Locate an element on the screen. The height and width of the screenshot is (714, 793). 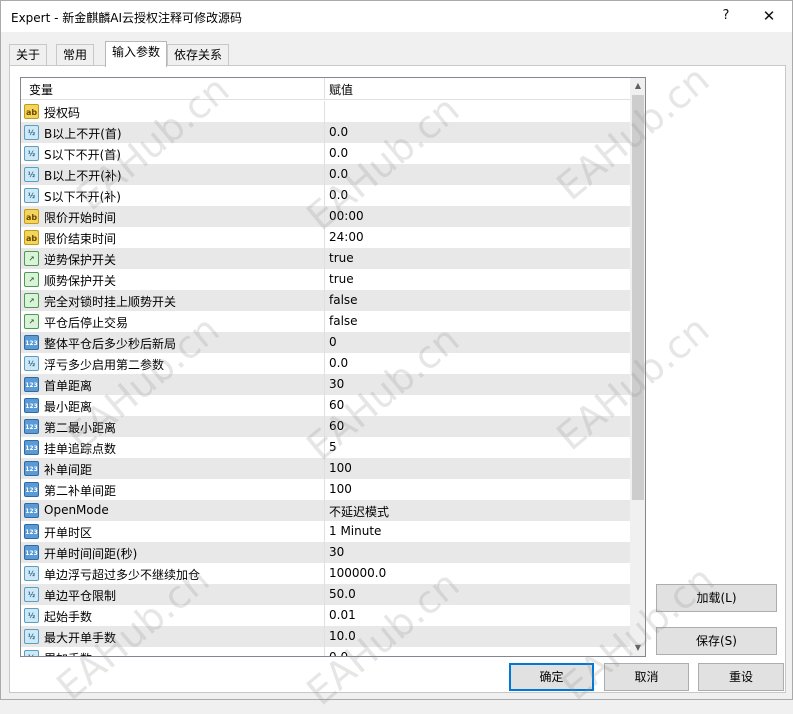
row-value-field: 24:00 is located at coordinates (346, 237).